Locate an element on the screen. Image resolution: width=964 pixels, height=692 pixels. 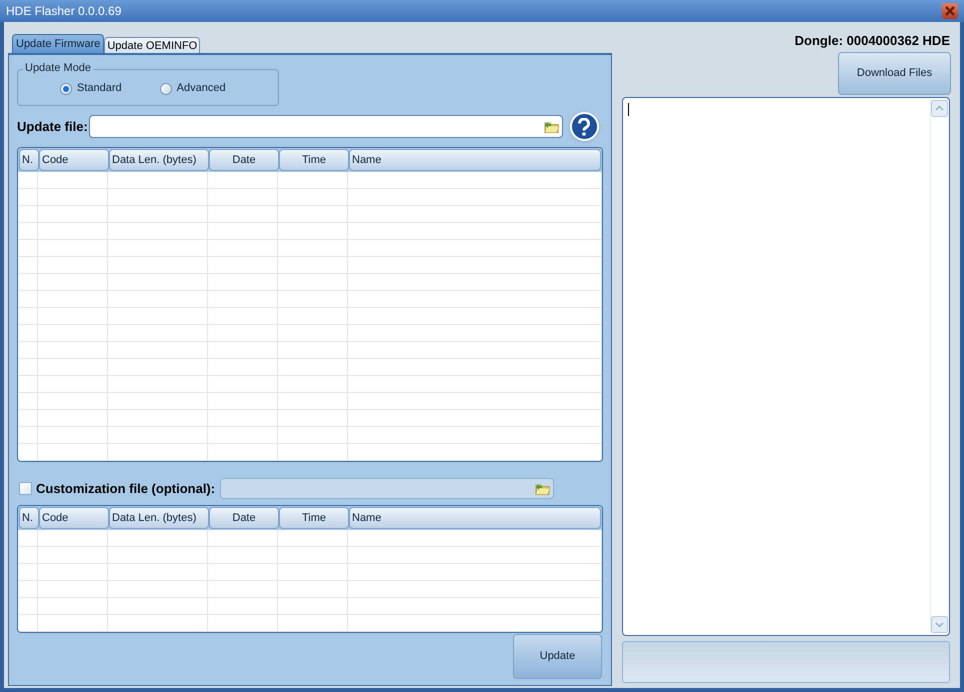
close-button is located at coordinates (950, 11).